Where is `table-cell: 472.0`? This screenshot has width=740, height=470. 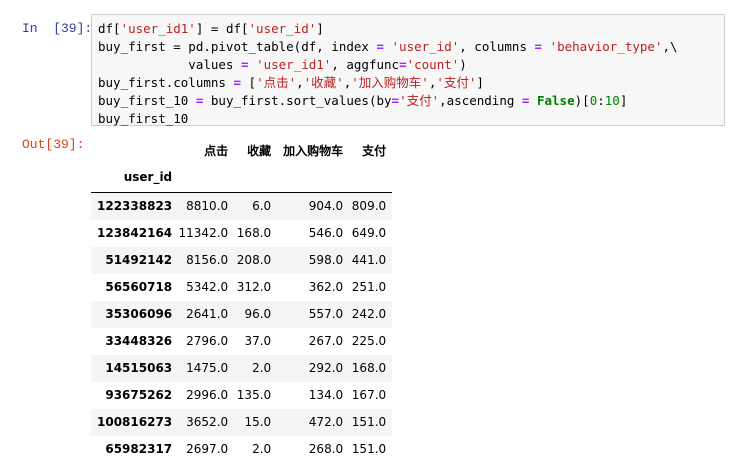
table-cell: 472.0 is located at coordinates (326, 422).